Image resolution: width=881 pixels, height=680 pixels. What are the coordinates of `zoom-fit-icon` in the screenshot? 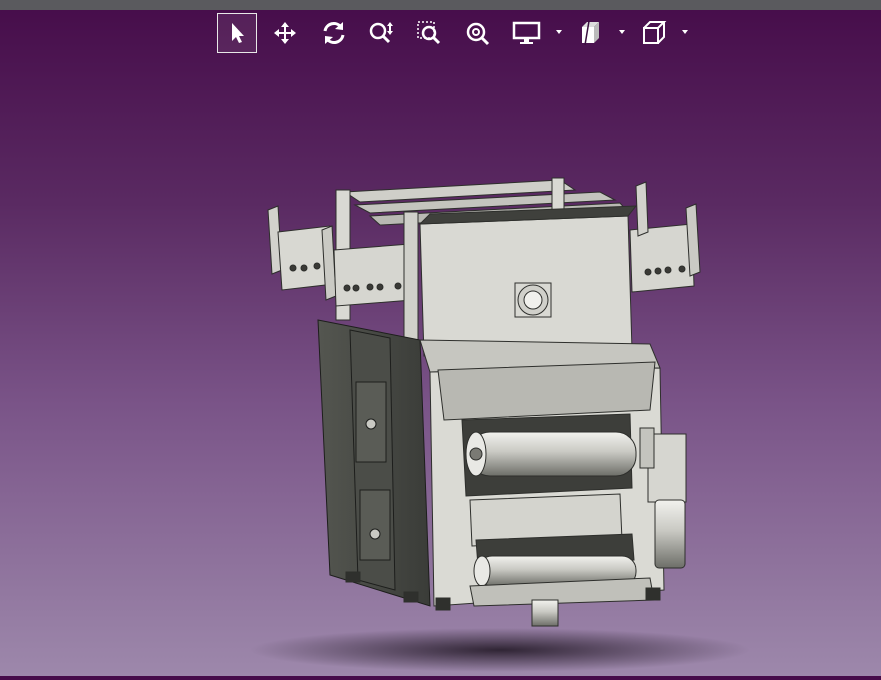 It's located at (478, 34).